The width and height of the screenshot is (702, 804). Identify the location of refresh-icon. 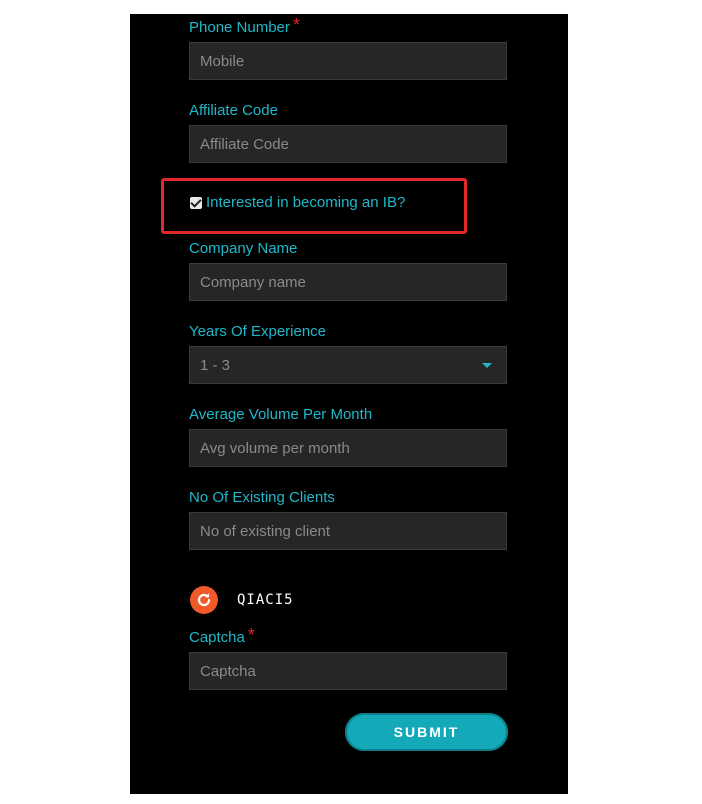
(204, 600).